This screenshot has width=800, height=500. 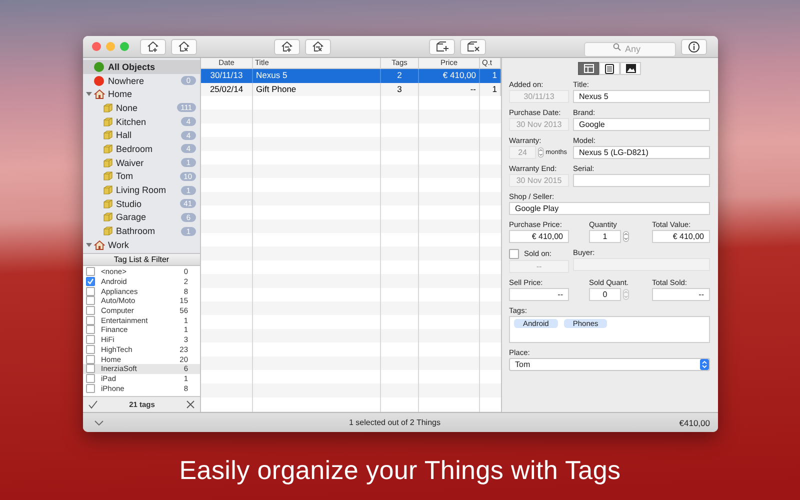 What do you see at coordinates (119, 245) in the screenshot?
I see `place-label: Work` at bounding box center [119, 245].